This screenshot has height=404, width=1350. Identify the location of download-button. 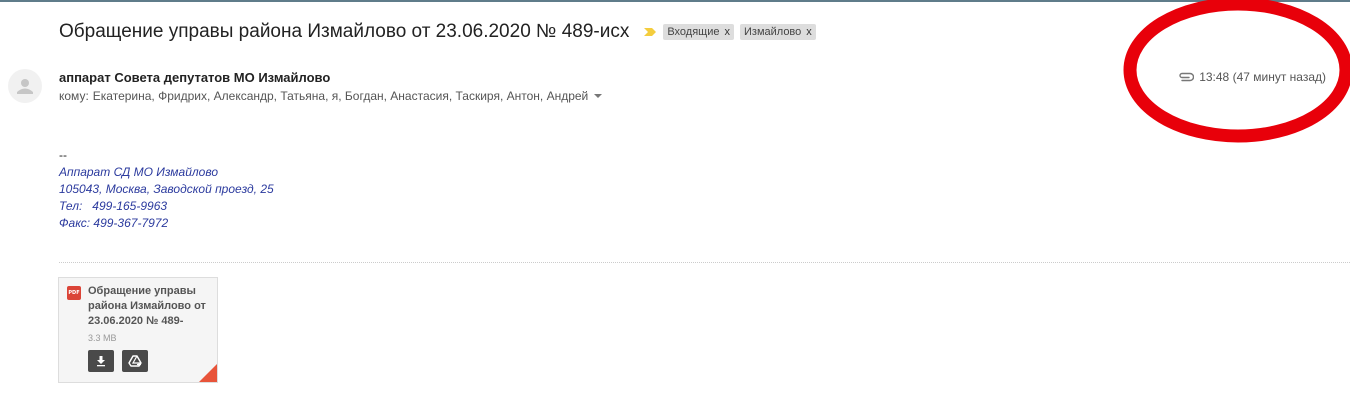
(101, 361).